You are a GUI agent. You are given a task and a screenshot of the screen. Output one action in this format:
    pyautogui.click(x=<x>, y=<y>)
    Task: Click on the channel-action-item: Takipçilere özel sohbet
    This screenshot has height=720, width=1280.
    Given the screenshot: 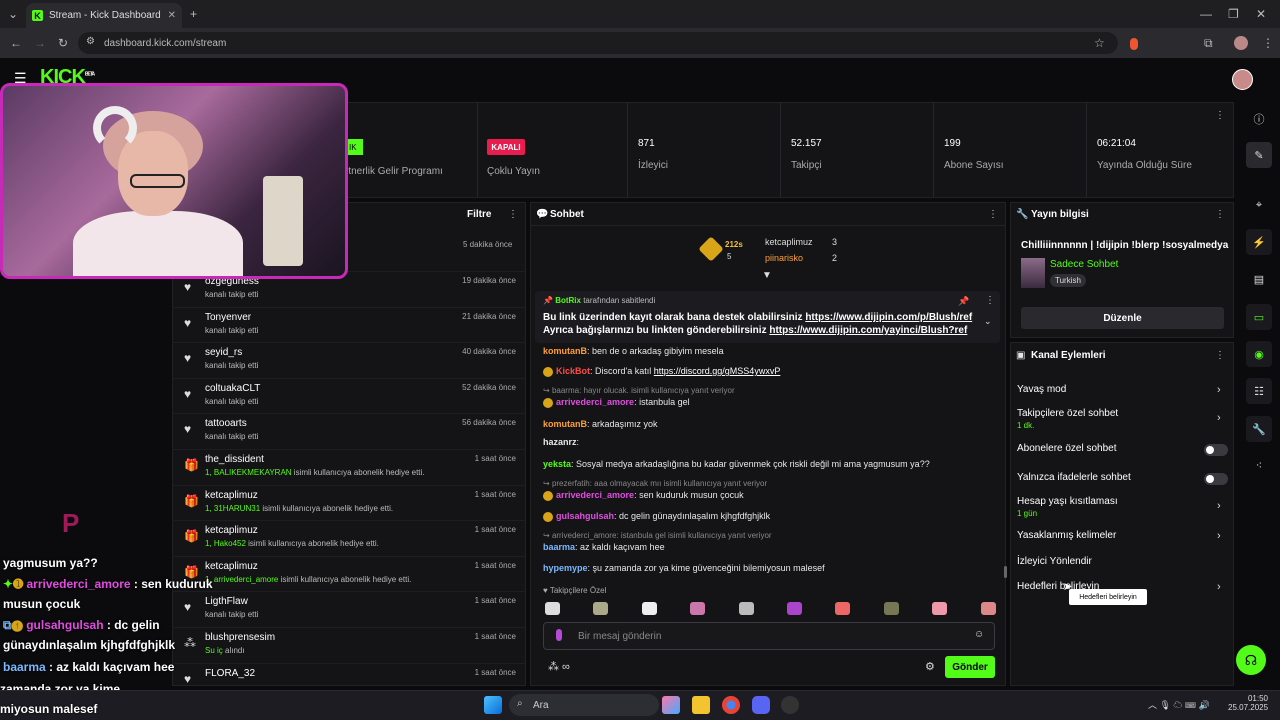 What is the action you would take?
    pyautogui.click(x=1067, y=413)
    